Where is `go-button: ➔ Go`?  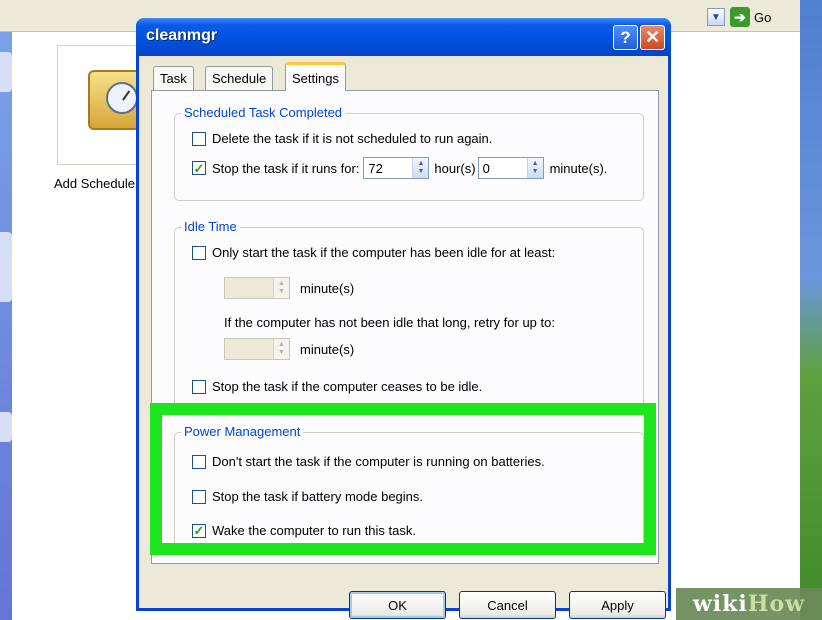
go-button: ➔ Go is located at coordinates (750, 17).